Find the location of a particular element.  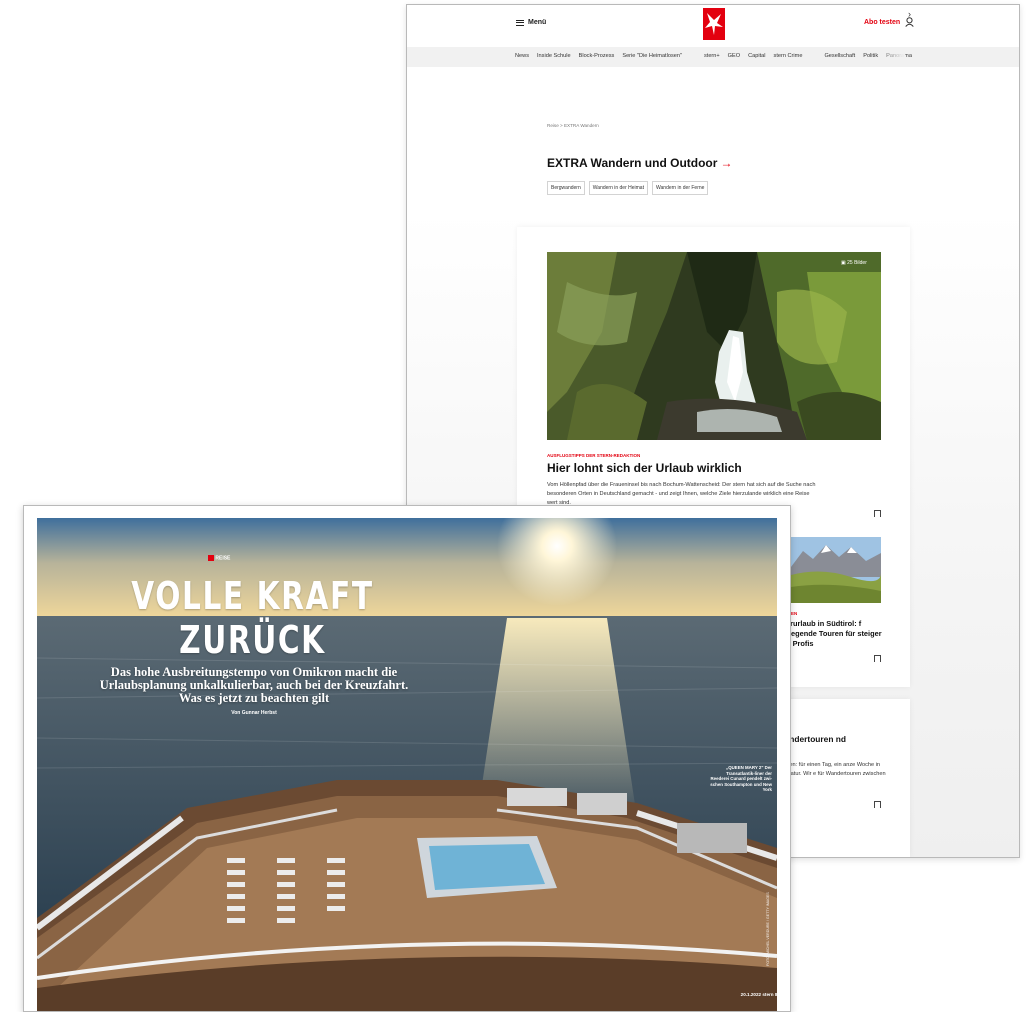

waterfall-hero-image is located at coordinates (714, 346).